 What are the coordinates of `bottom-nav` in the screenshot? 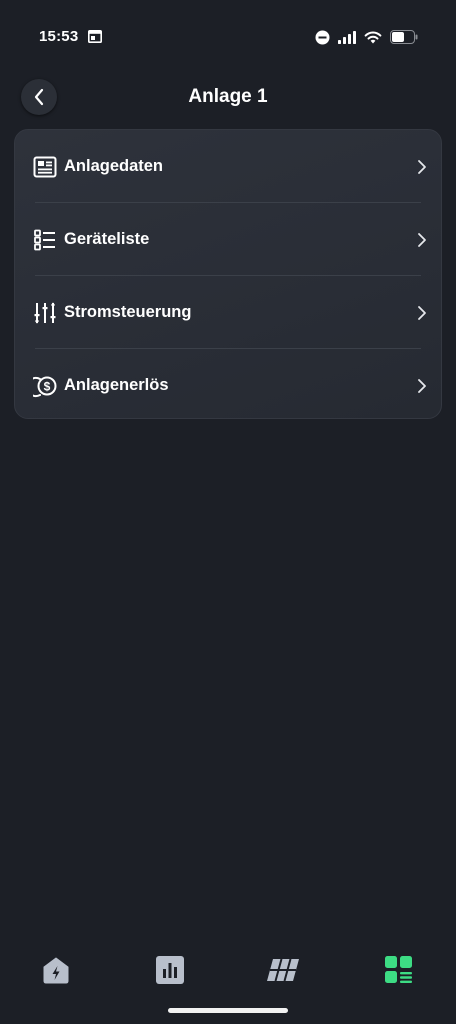 It's located at (228, 972).